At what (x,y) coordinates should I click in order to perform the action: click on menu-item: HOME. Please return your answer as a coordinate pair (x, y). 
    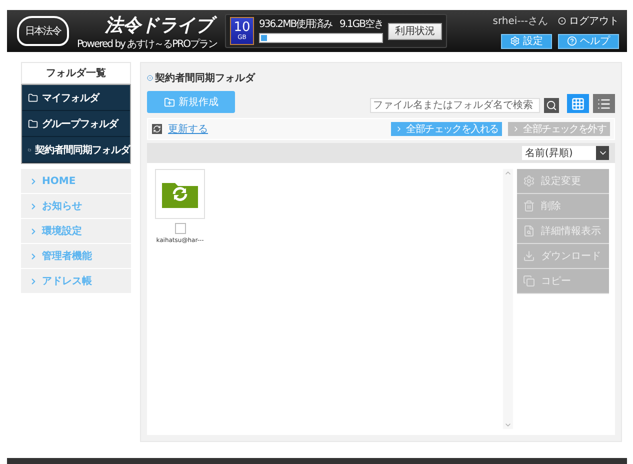
    Looking at the image, I should click on (76, 181).